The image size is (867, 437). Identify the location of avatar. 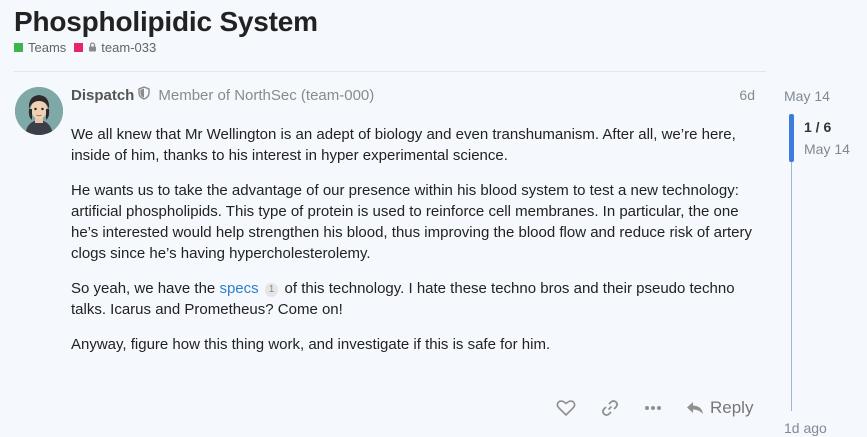
(39, 111).